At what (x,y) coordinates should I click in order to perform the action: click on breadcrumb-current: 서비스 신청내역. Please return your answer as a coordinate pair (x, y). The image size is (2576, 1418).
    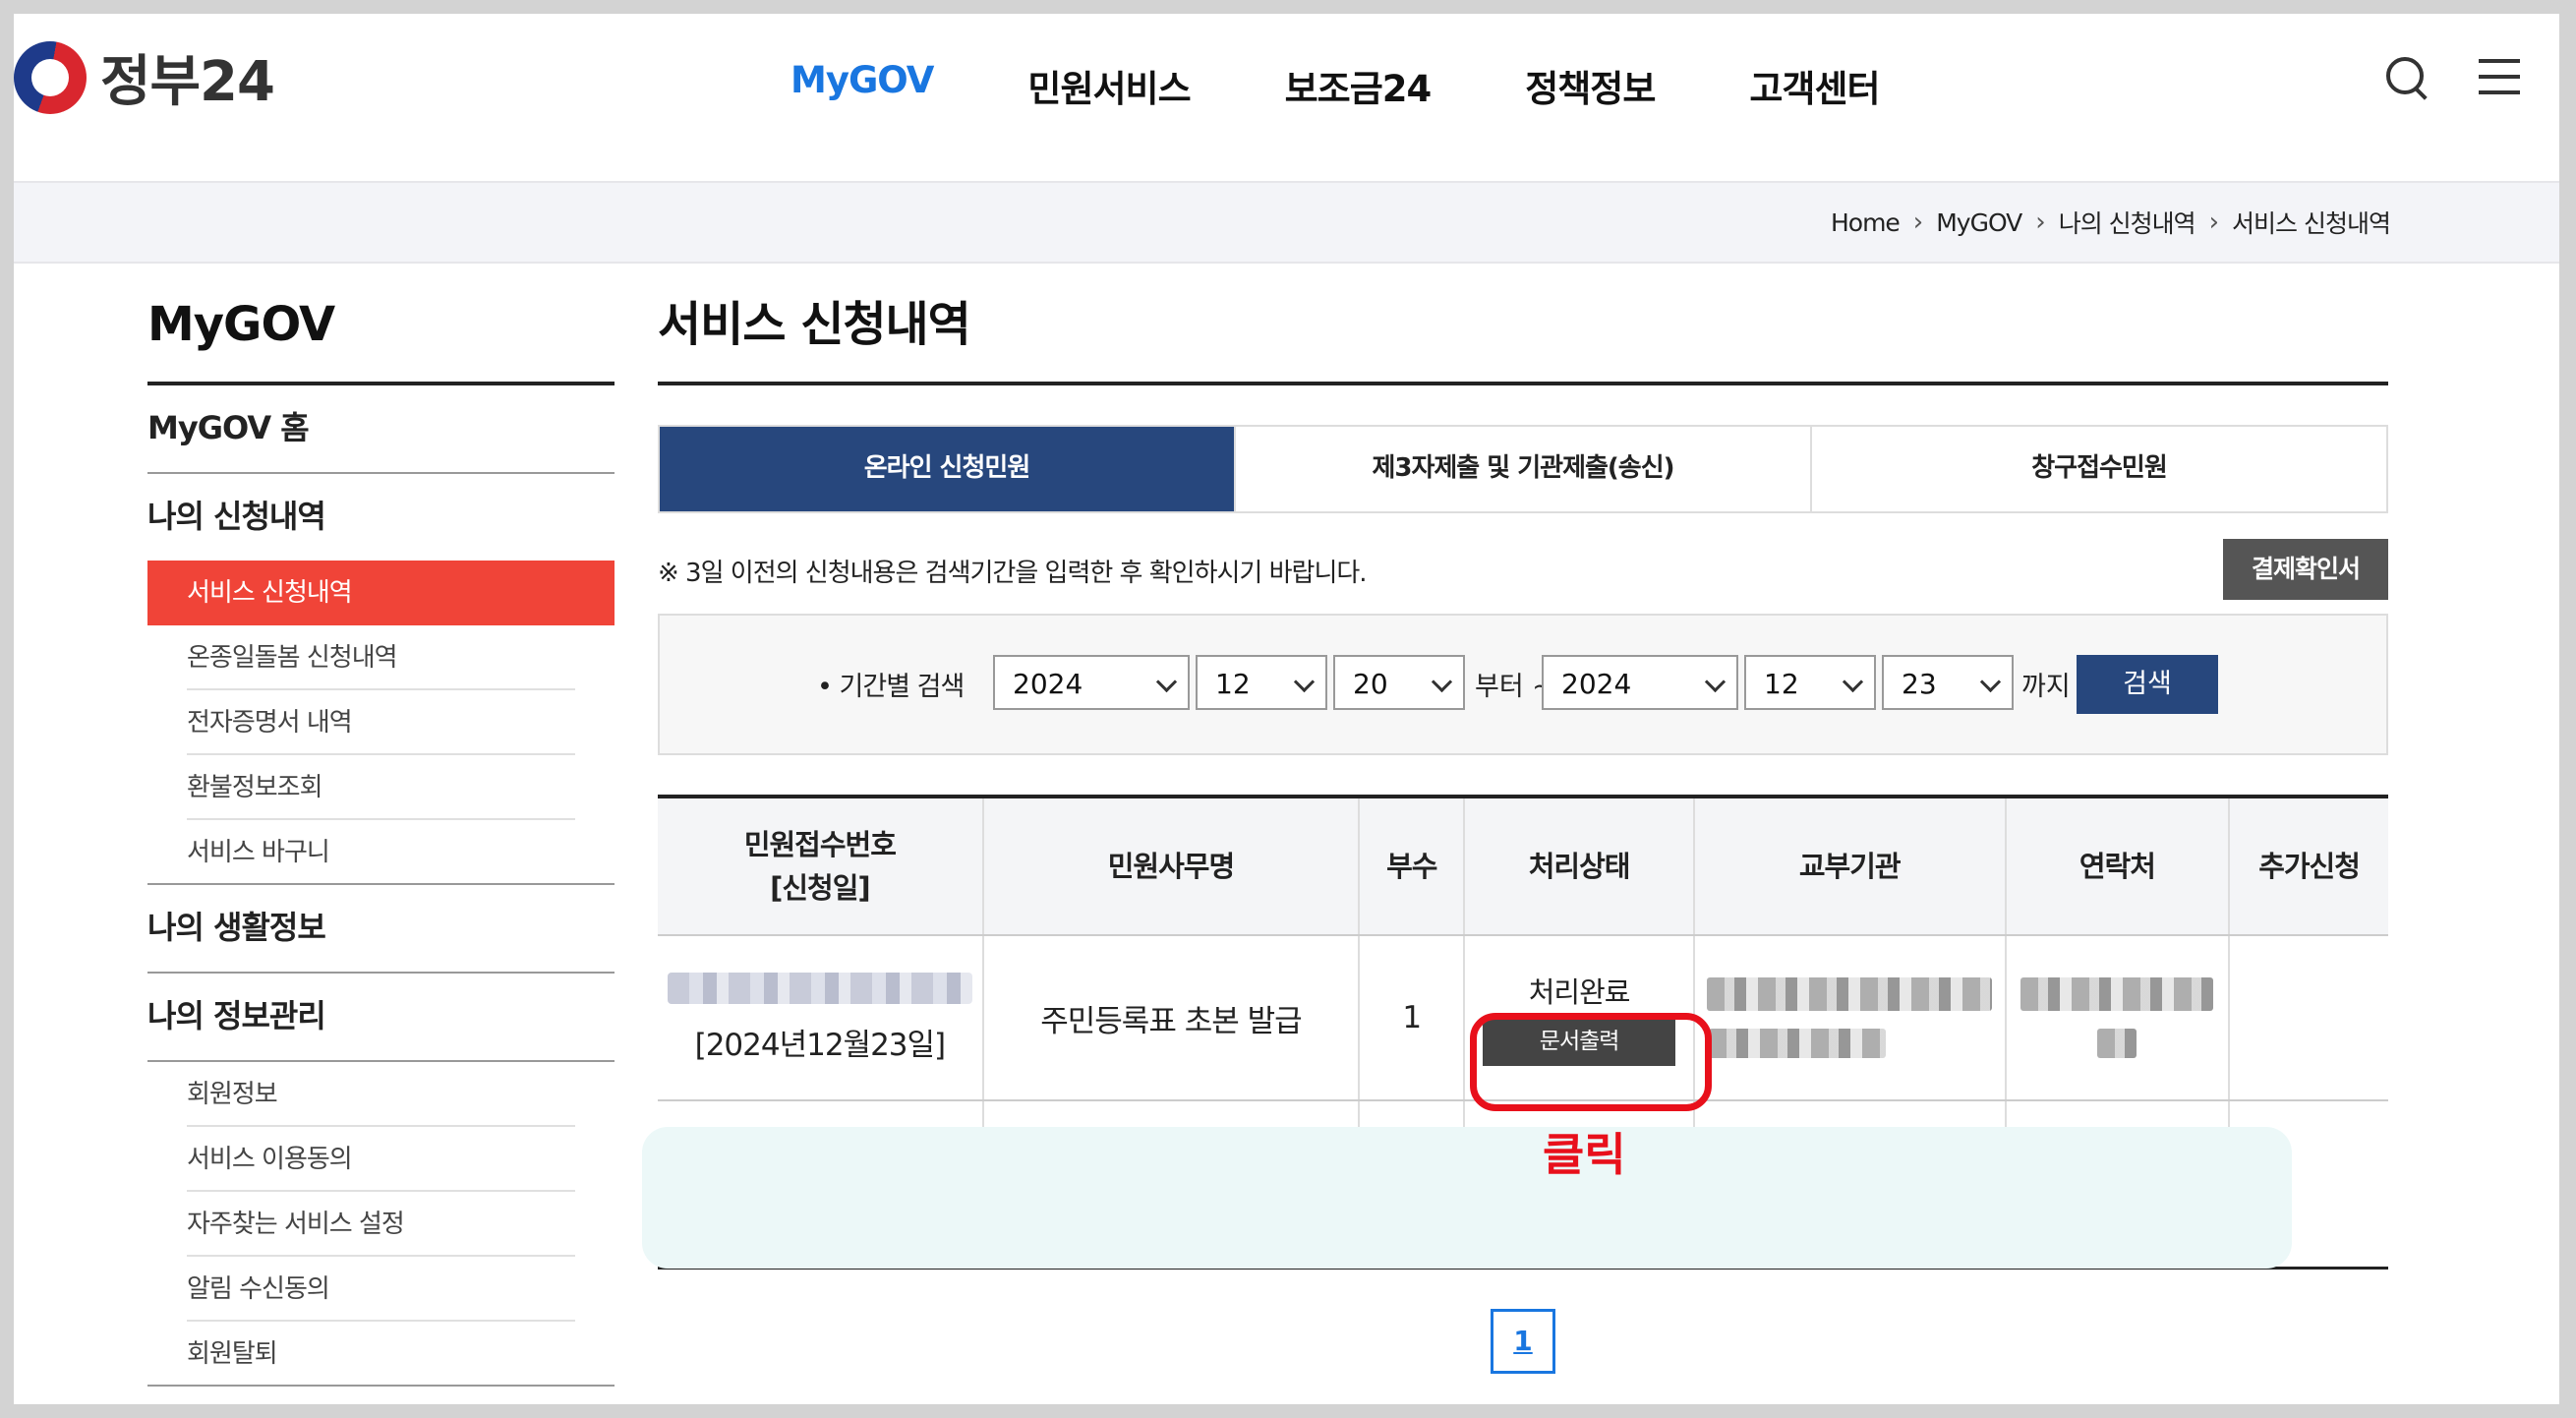
    Looking at the image, I should click on (2311, 223).